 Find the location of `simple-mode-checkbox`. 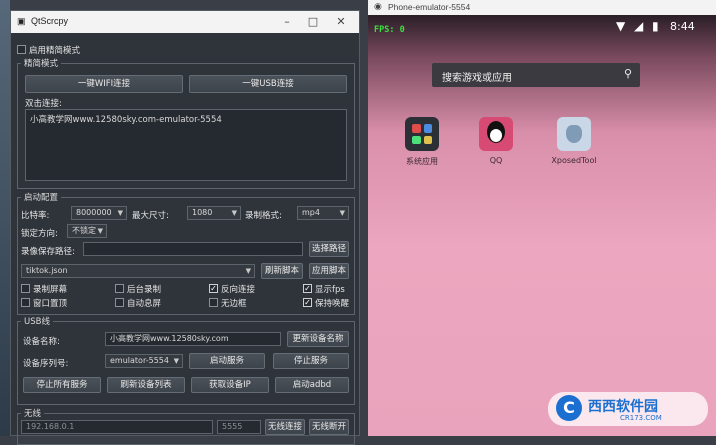

simple-mode-checkbox is located at coordinates (21, 49).